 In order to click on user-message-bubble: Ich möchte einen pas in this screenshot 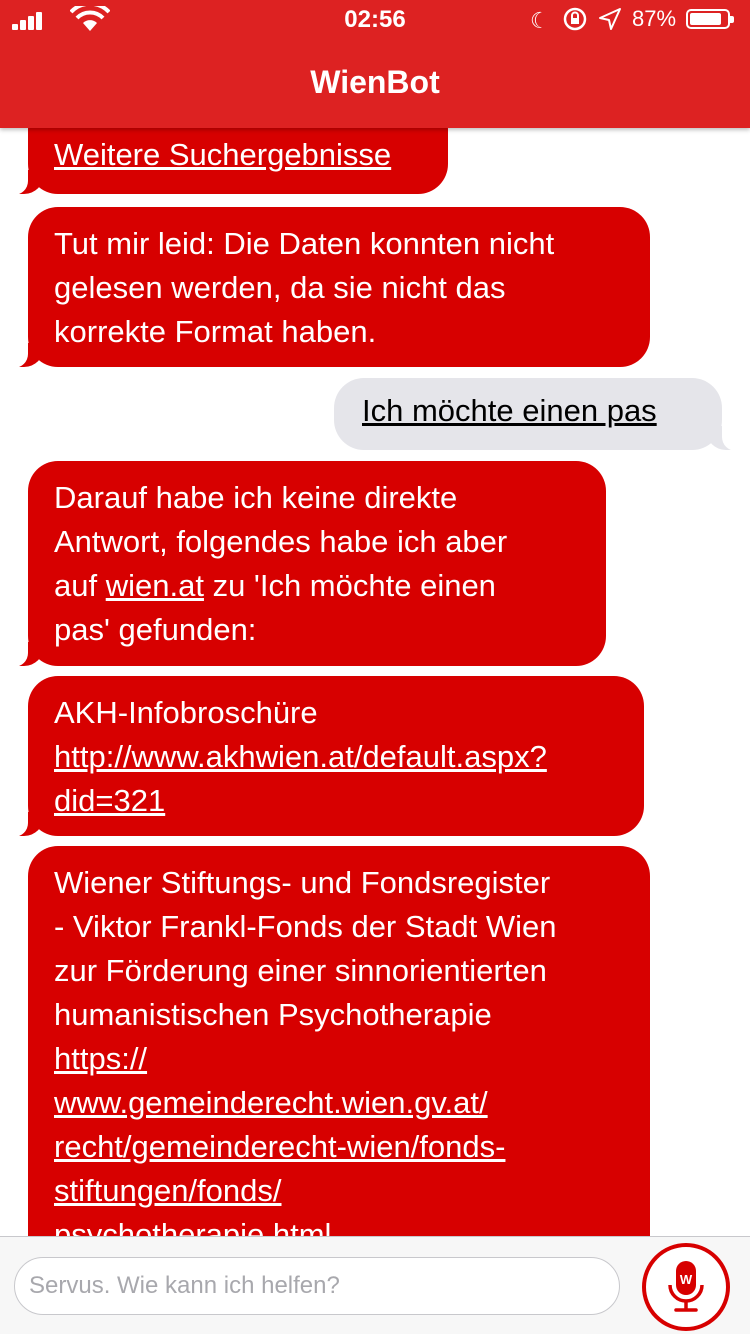, I will do `click(538, 414)`.